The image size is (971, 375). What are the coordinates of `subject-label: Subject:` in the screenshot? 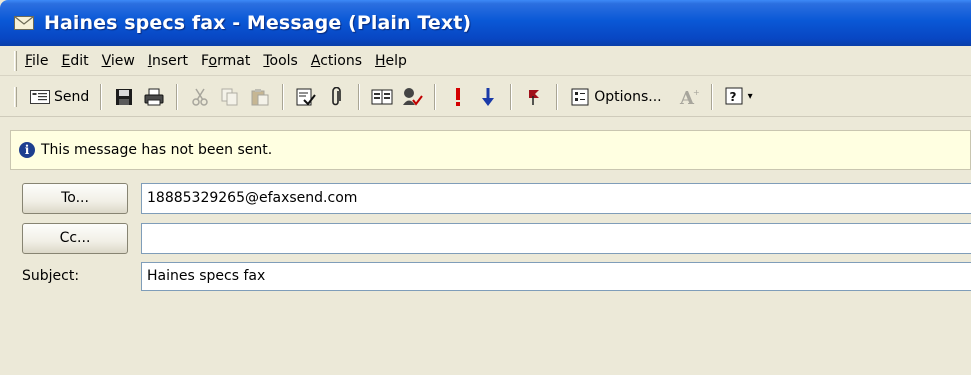 It's located at (51, 276).